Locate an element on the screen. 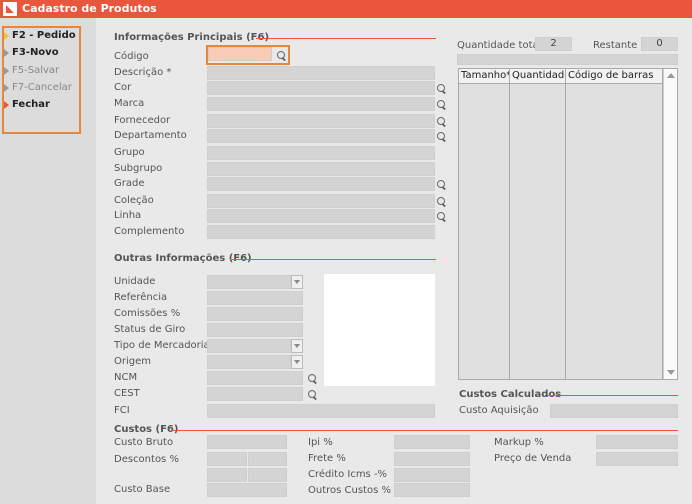  grupo-label: Grupo is located at coordinates (129, 152).